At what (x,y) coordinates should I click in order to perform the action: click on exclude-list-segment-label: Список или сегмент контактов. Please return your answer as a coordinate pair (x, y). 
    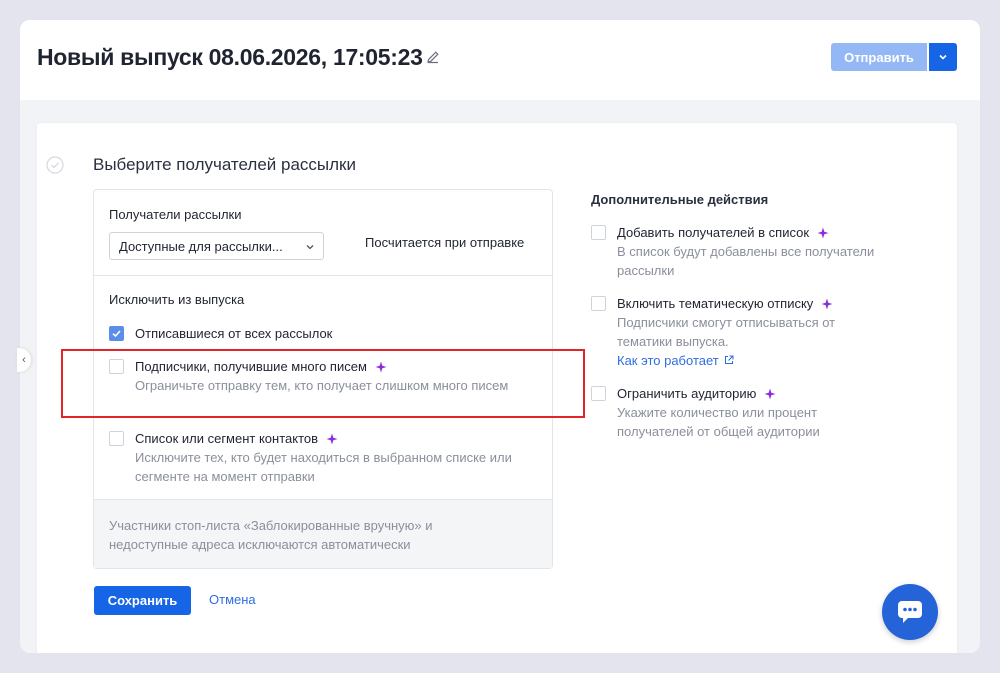
    Looking at the image, I should click on (236, 438).